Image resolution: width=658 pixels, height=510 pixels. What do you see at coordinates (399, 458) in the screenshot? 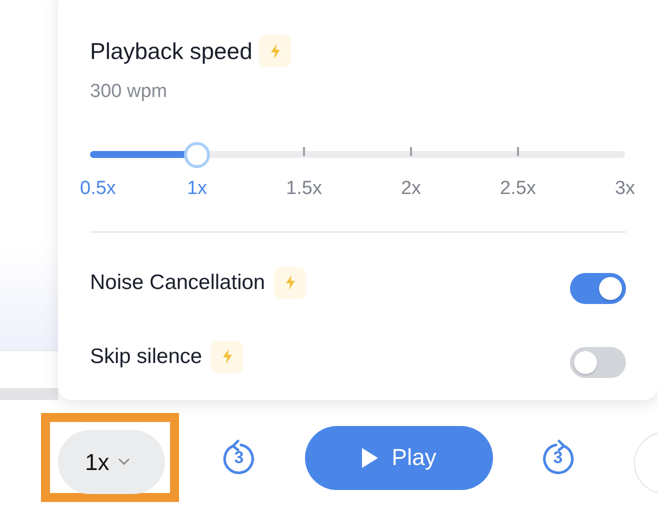
I see `play-button: Play` at bounding box center [399, 458].